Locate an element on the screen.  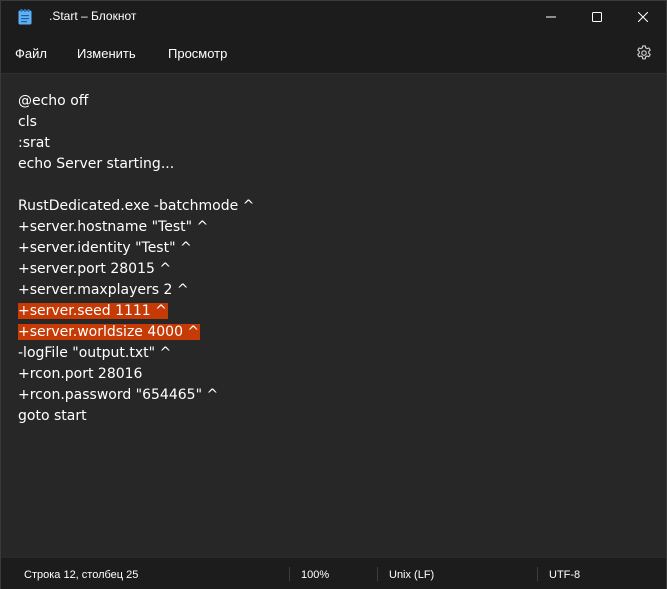
menu-file: Файл is located at coordinates (31, 53).